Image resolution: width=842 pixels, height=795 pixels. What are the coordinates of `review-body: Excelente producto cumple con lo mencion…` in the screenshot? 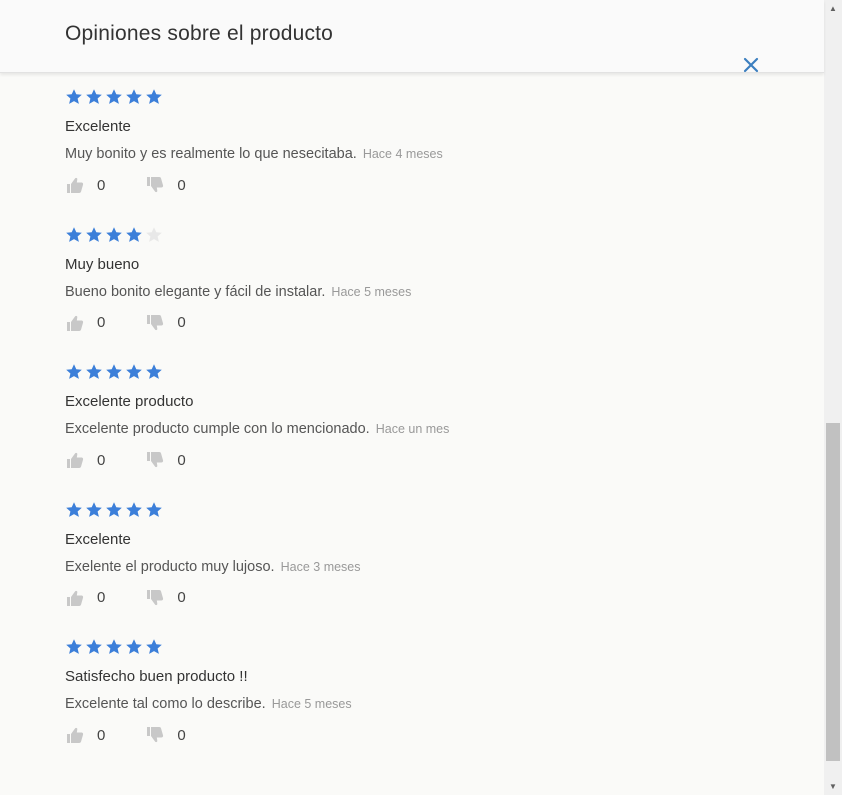 It's located at (257, 429).